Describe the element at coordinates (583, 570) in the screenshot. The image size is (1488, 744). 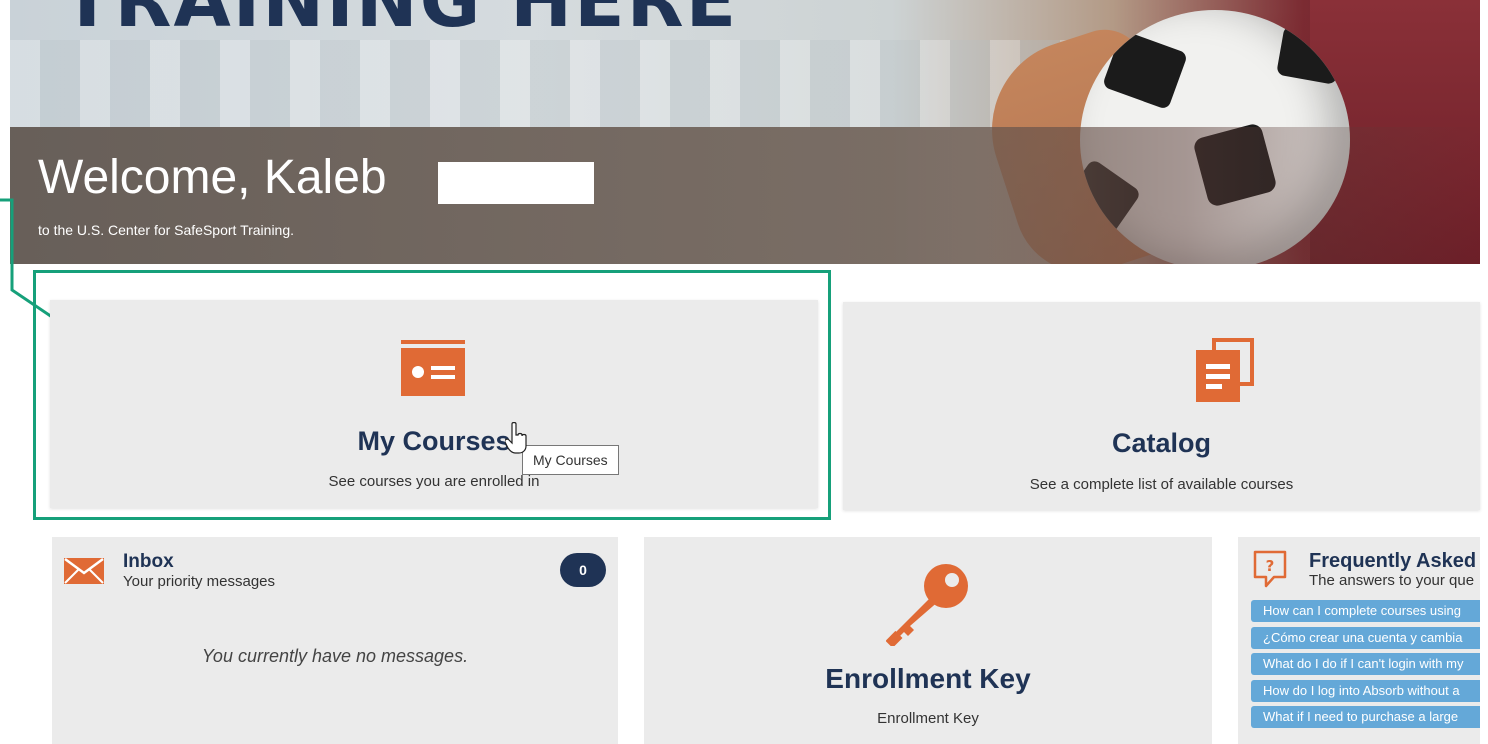
I see `inbox-count-badge: 0` at that location.